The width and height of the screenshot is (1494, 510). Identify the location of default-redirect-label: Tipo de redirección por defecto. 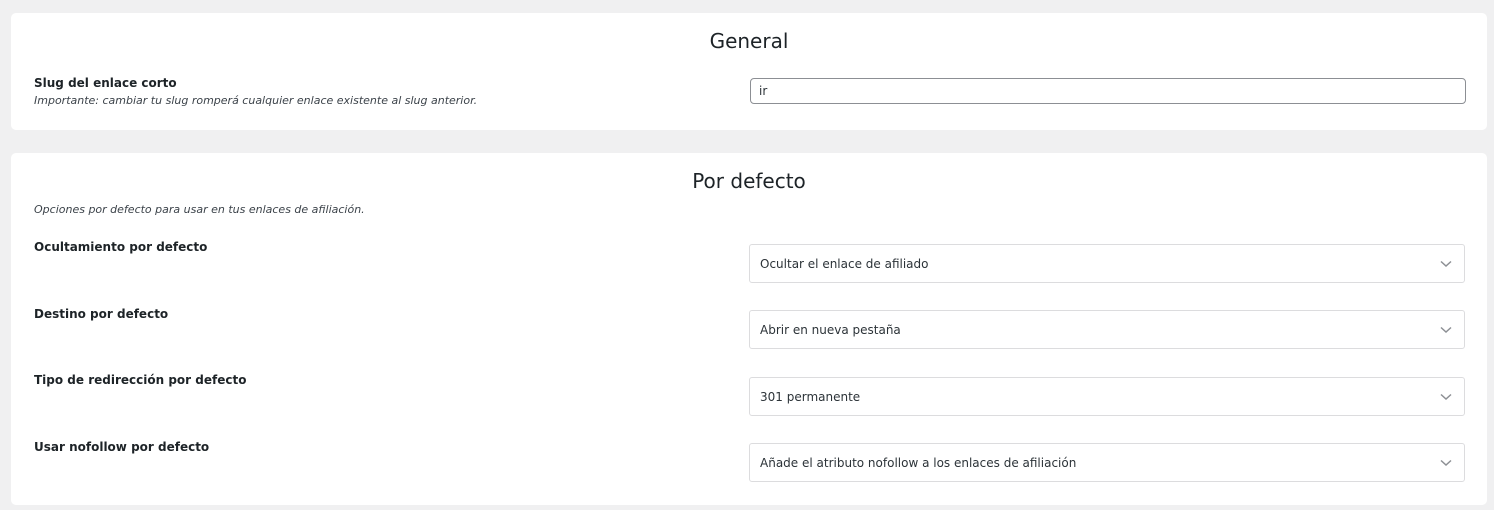
(140, 380).